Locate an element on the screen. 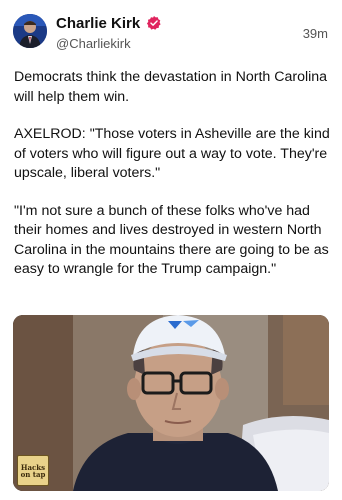  author-name-row: Charlie Kirk is located at coordinates (109, 23).